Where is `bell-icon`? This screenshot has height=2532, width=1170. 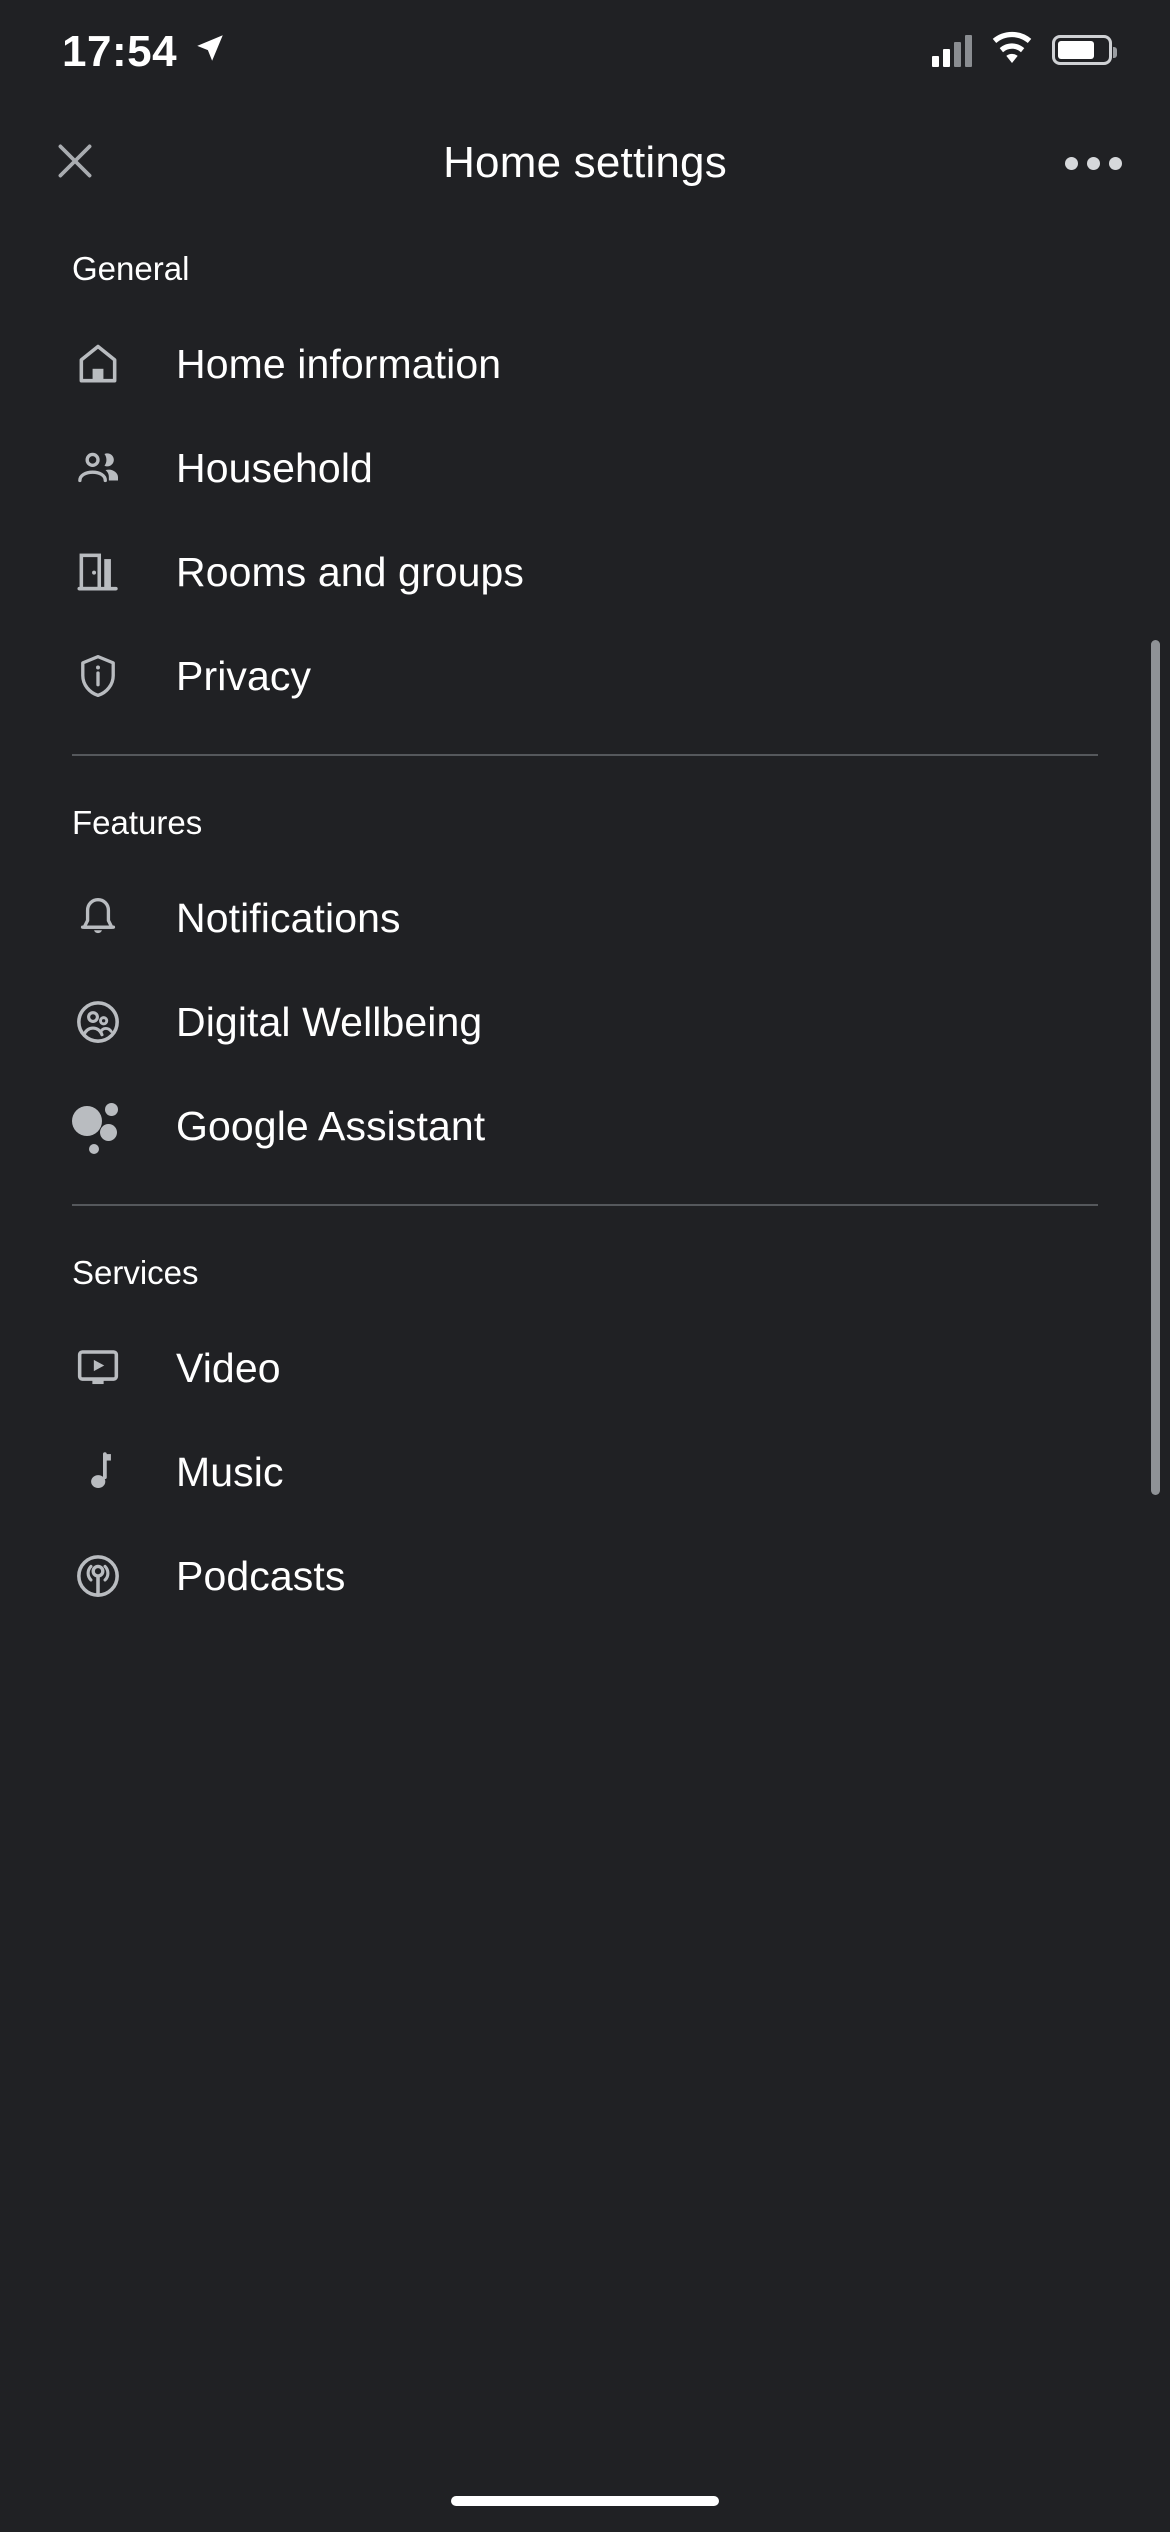
bell-icon is located at coordinates (98, 918).